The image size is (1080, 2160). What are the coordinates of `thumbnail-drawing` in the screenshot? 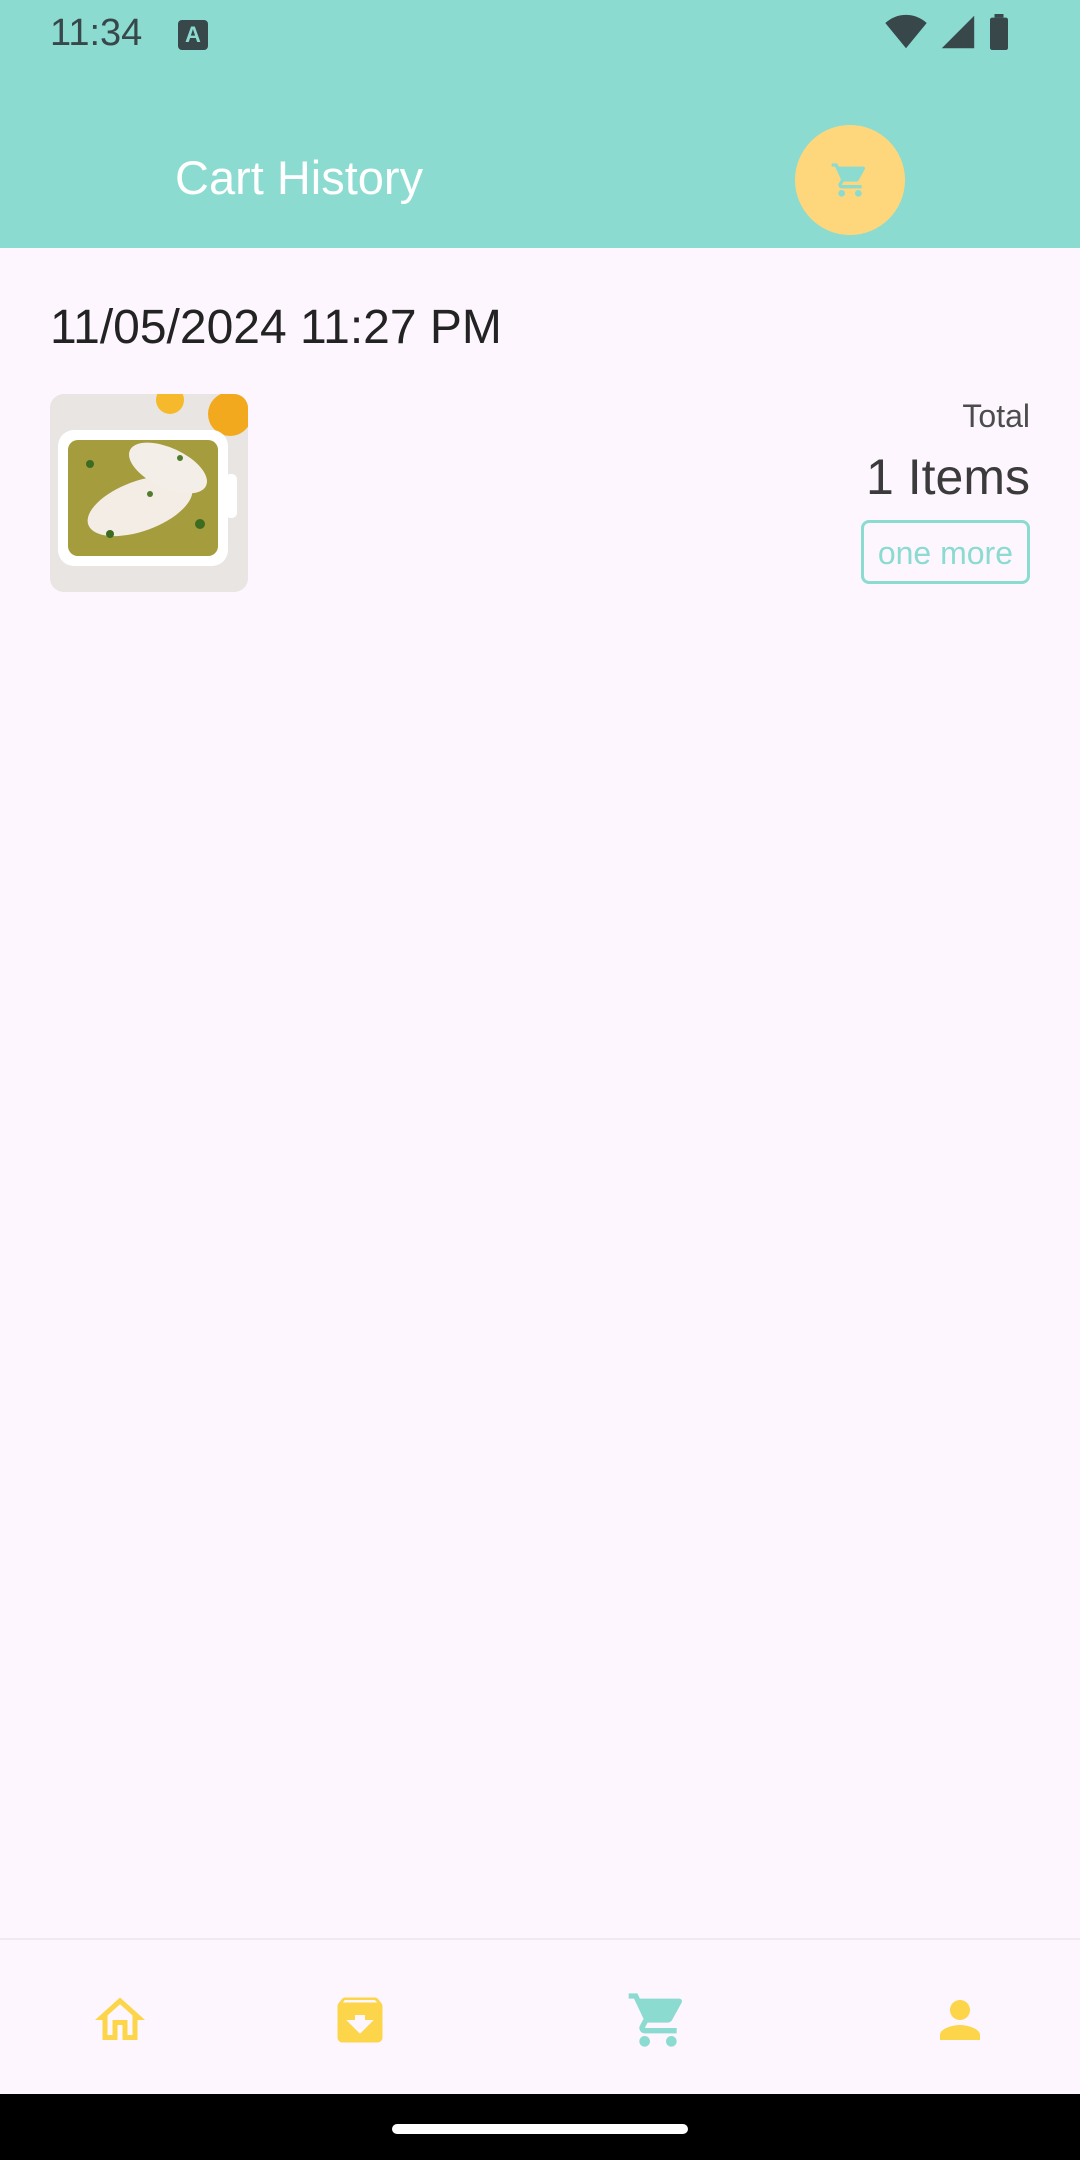 It's located at (149, 493).